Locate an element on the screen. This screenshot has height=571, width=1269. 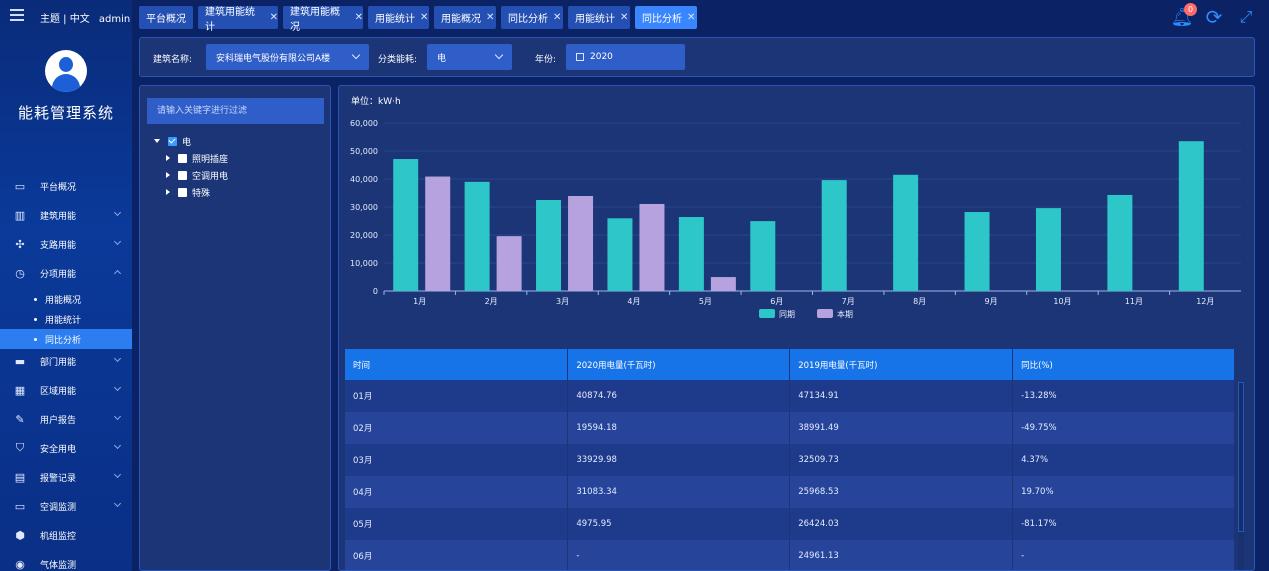
tab-platform-overview: 平台概况 is located at coordinates (166, 17).